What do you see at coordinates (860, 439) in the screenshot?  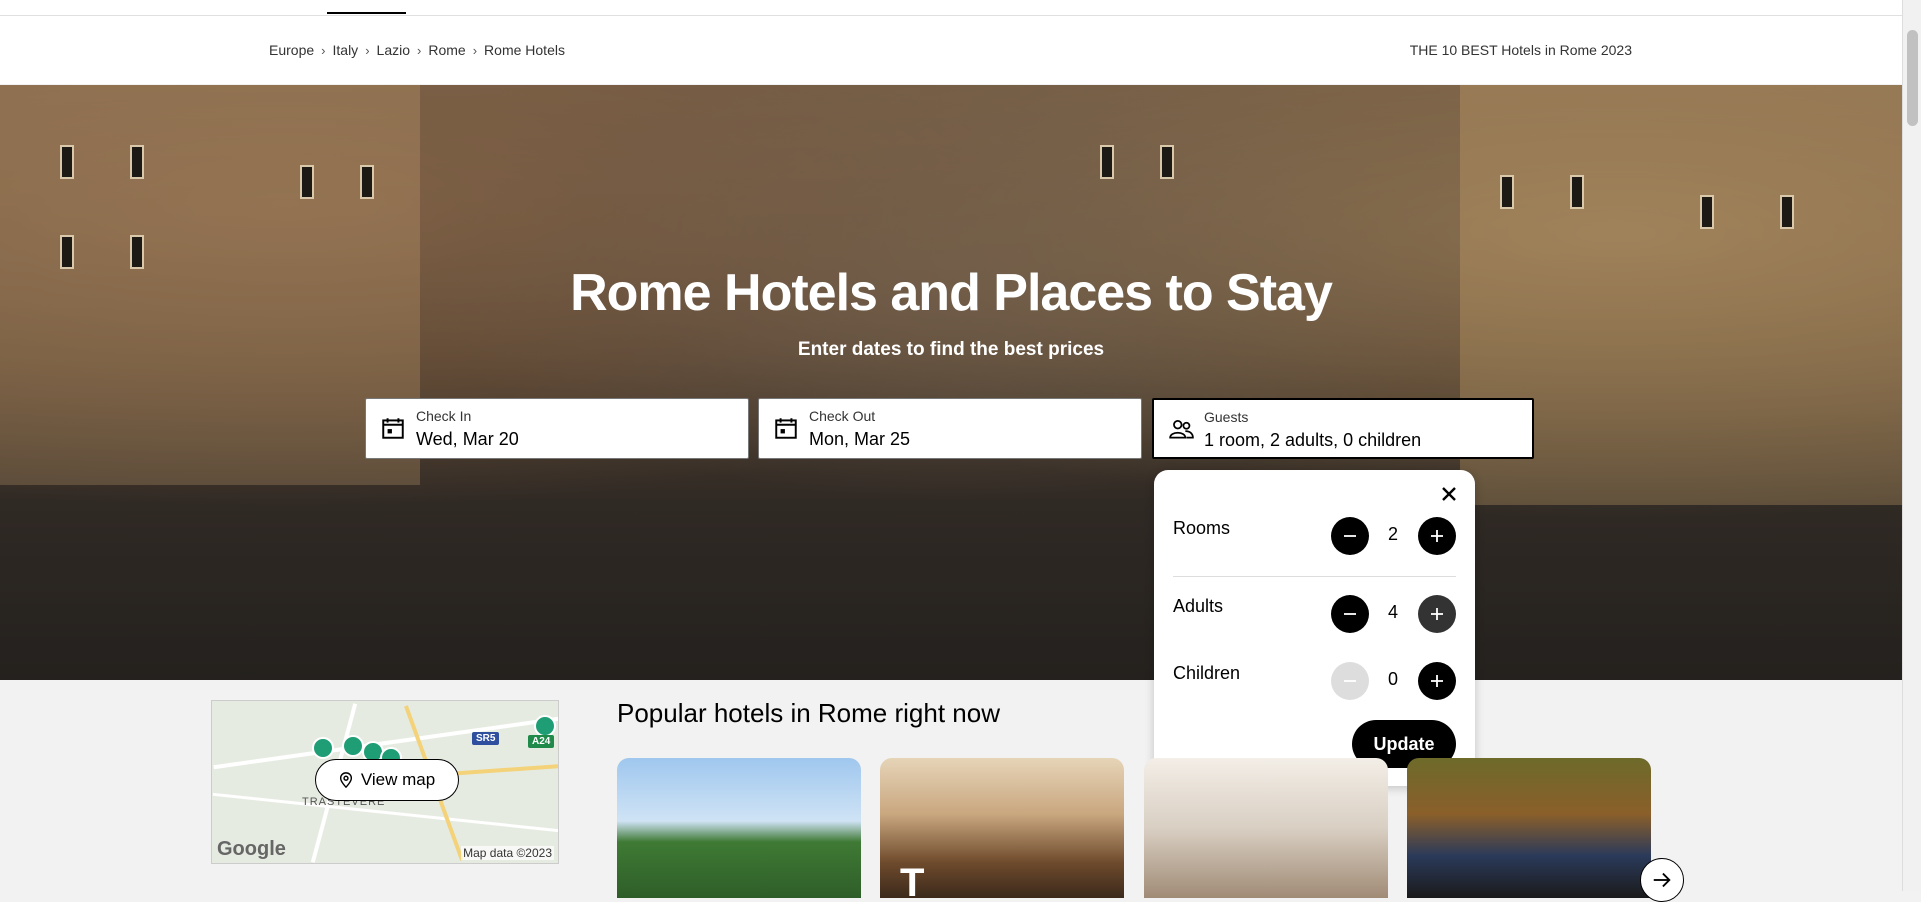 I see `check-out-value: Mon, Mar 25` at bounding box center [860, 439].